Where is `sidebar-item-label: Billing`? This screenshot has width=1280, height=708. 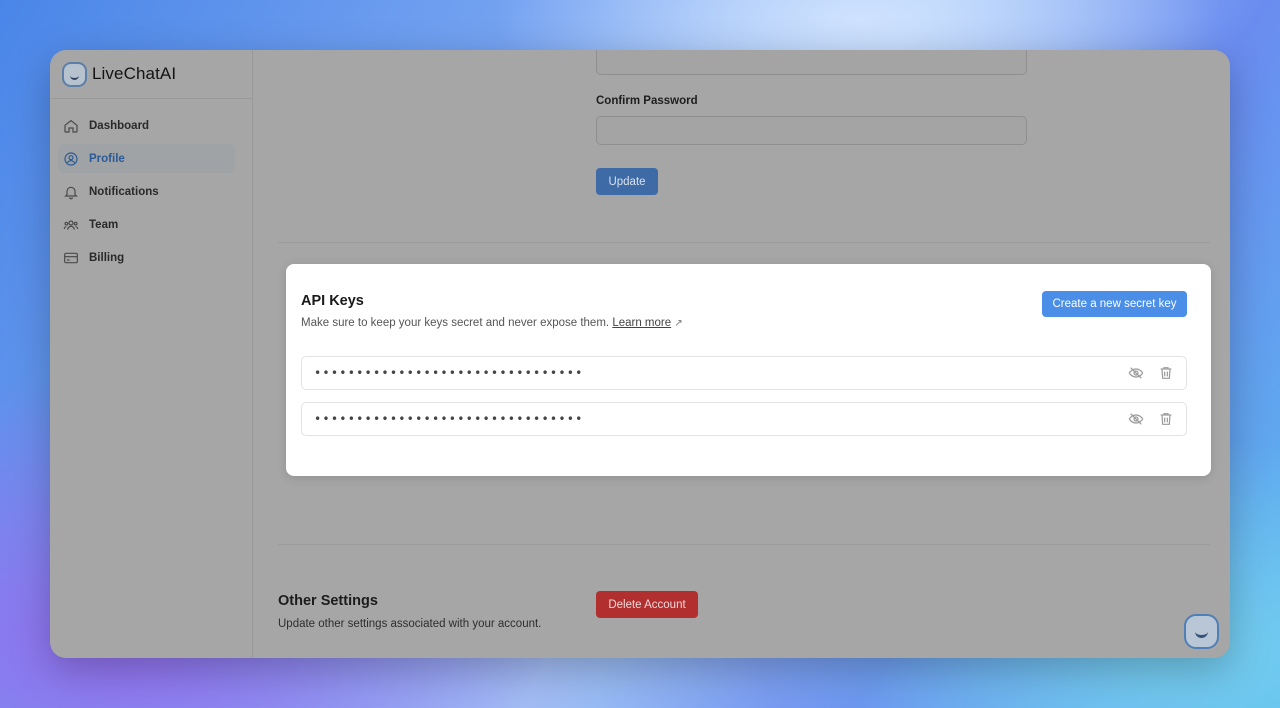
sidebar-item-label: Billing is located at coordinates (107, 257).